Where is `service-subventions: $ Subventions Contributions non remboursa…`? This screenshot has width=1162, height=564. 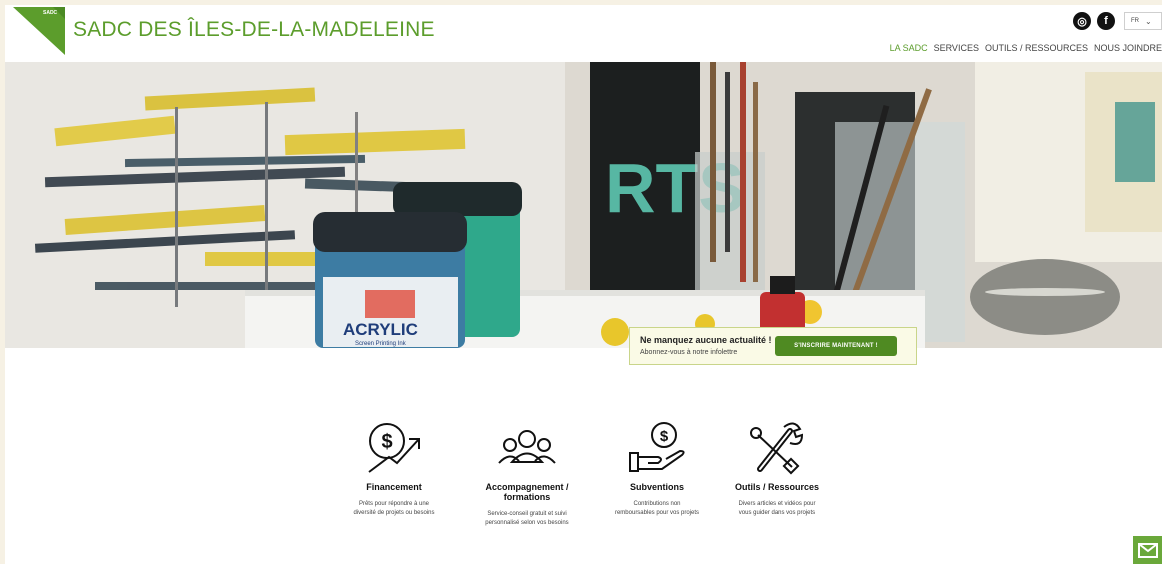
service-subventions: $ Subventions Contributions non remboursa… is located at coordinates (657, 467).